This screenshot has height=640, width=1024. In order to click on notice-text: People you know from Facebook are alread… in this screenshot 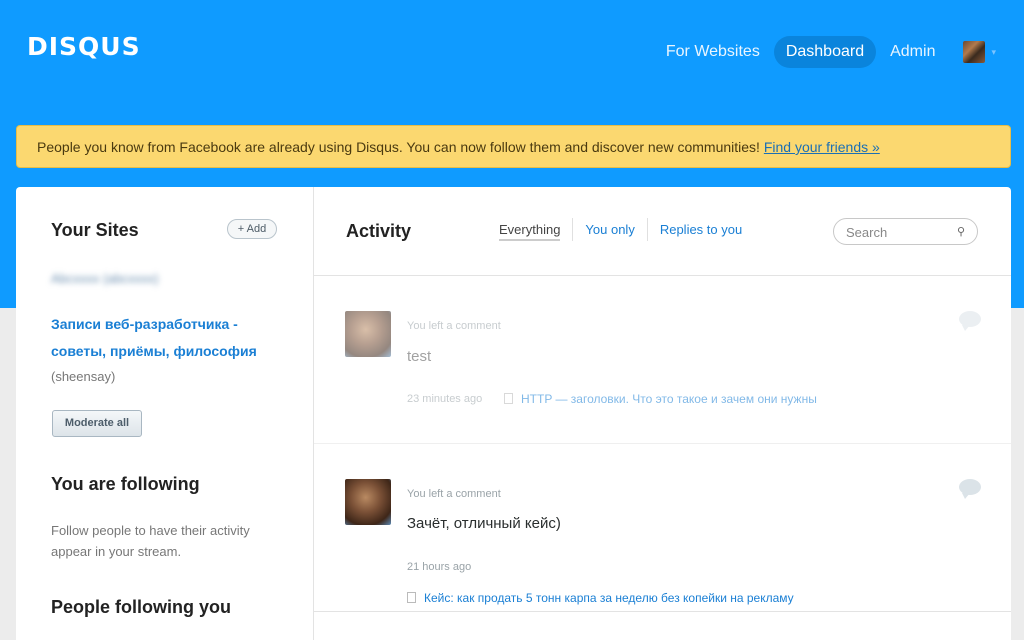, I will do `click(400, 147)`.